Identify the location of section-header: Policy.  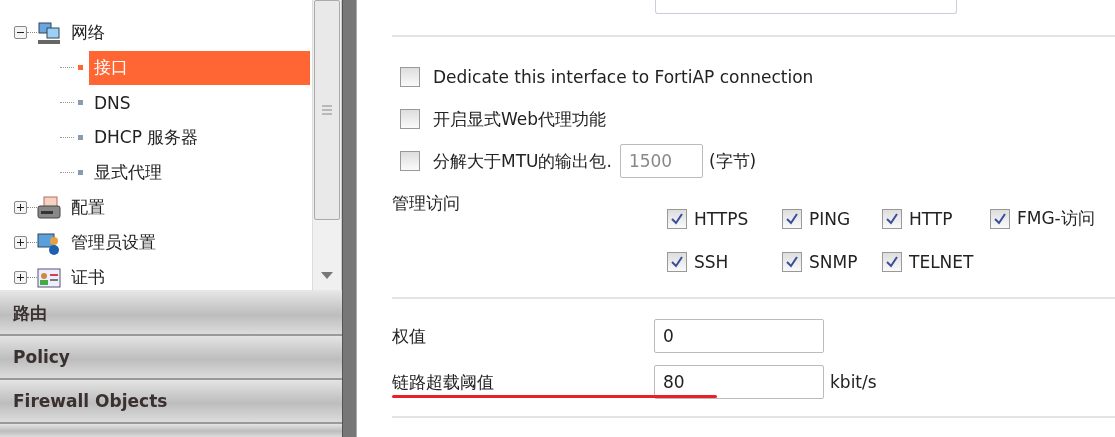
(171, 358).